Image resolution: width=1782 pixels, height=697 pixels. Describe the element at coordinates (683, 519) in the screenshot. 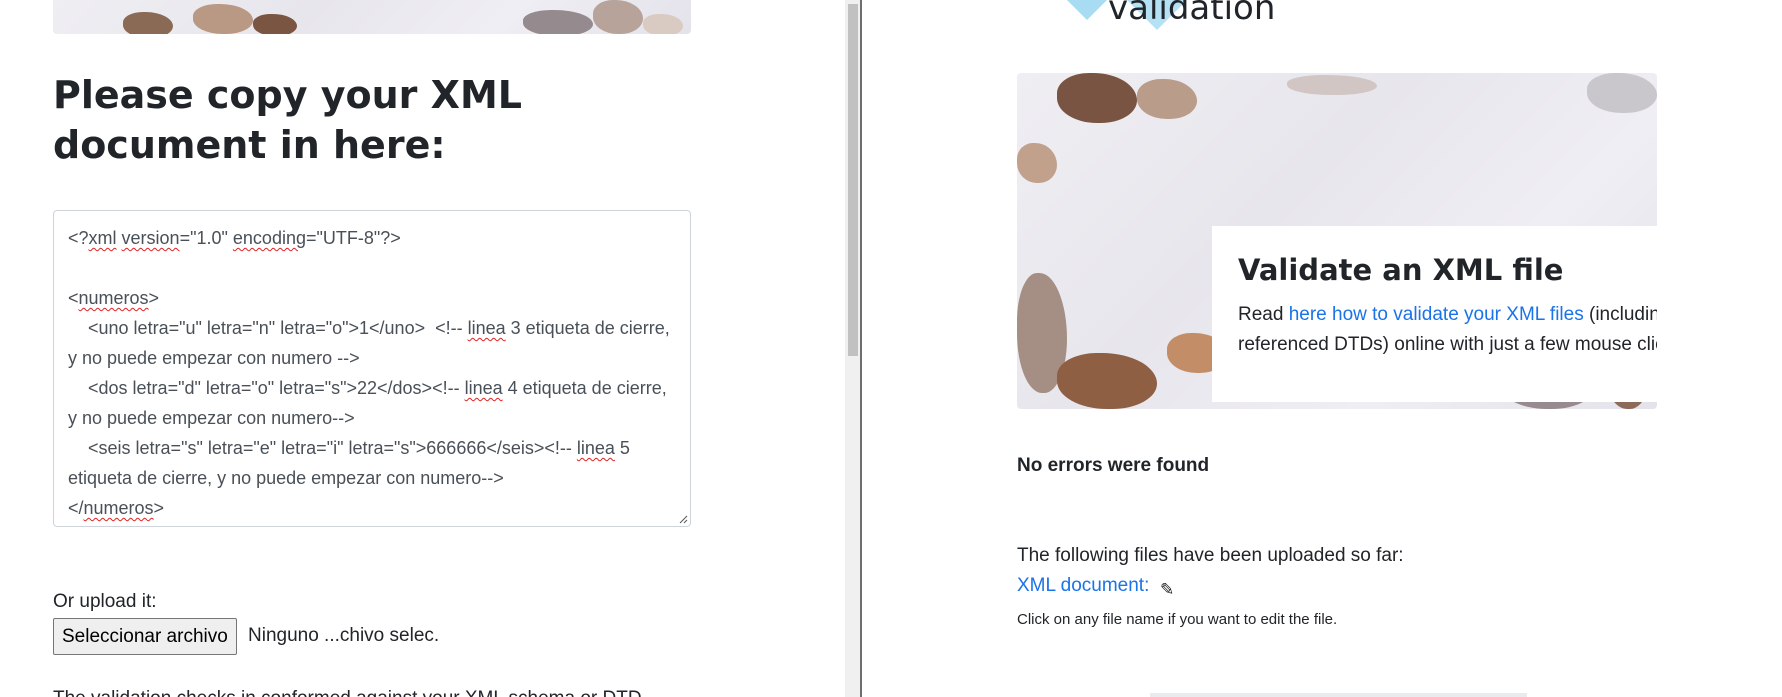

I see `resize-grip-icon` at that location.